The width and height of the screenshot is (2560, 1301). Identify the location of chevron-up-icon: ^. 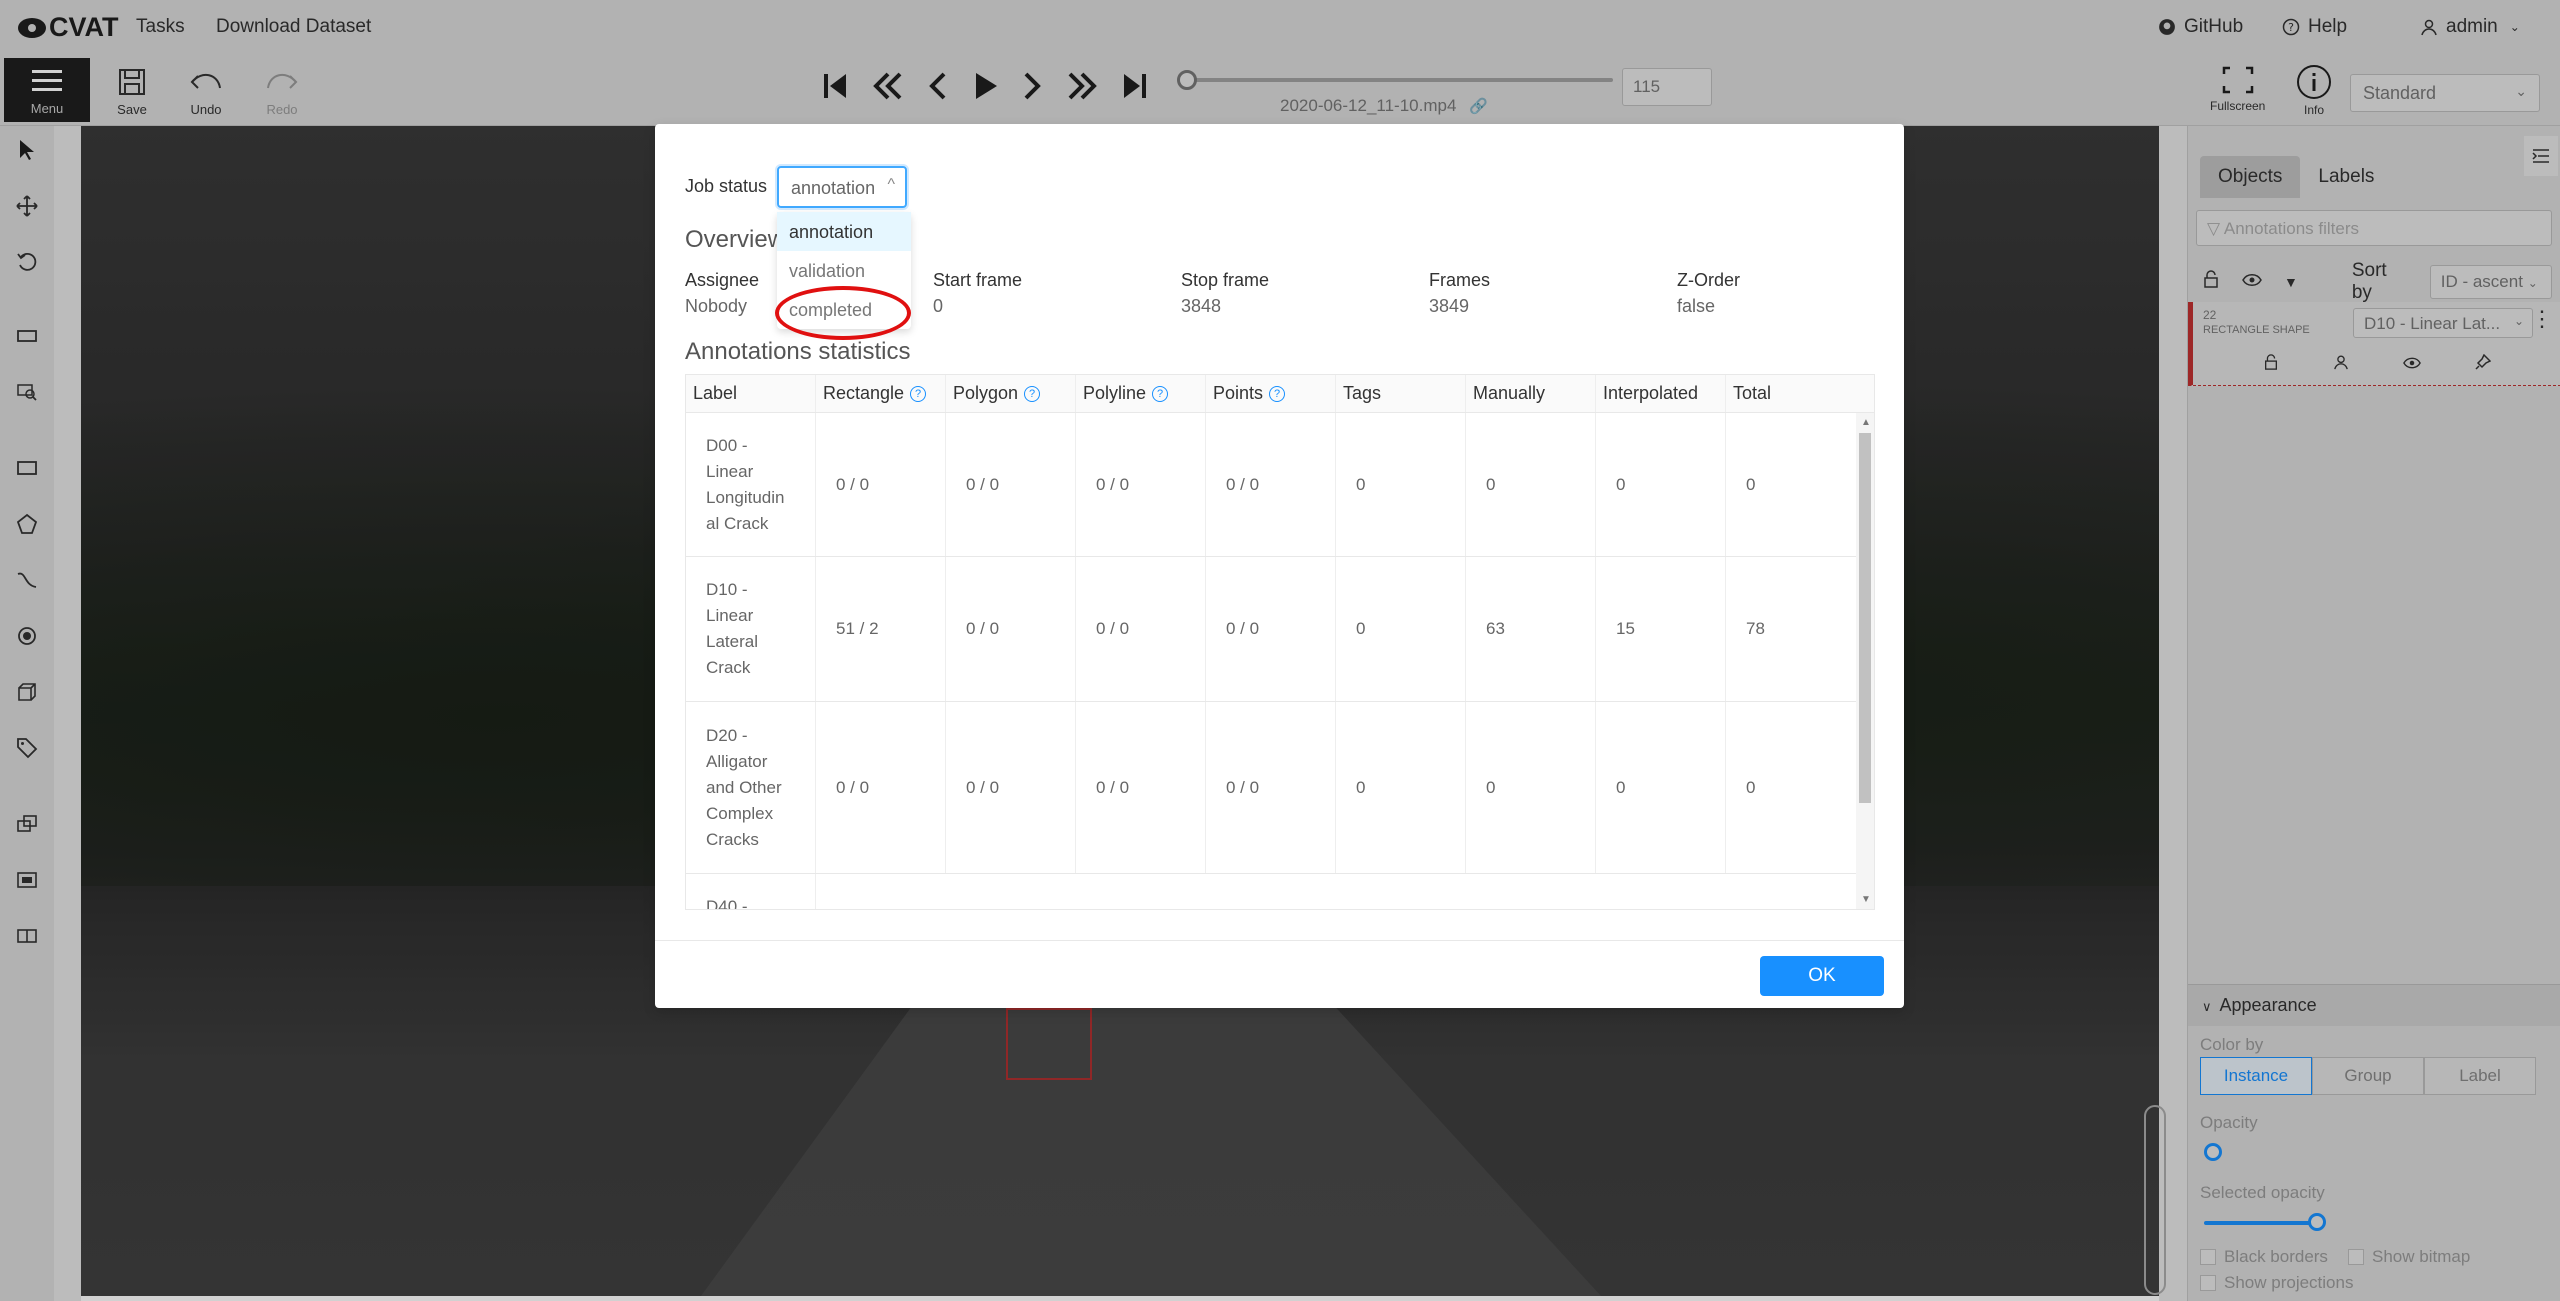
(891, 184).